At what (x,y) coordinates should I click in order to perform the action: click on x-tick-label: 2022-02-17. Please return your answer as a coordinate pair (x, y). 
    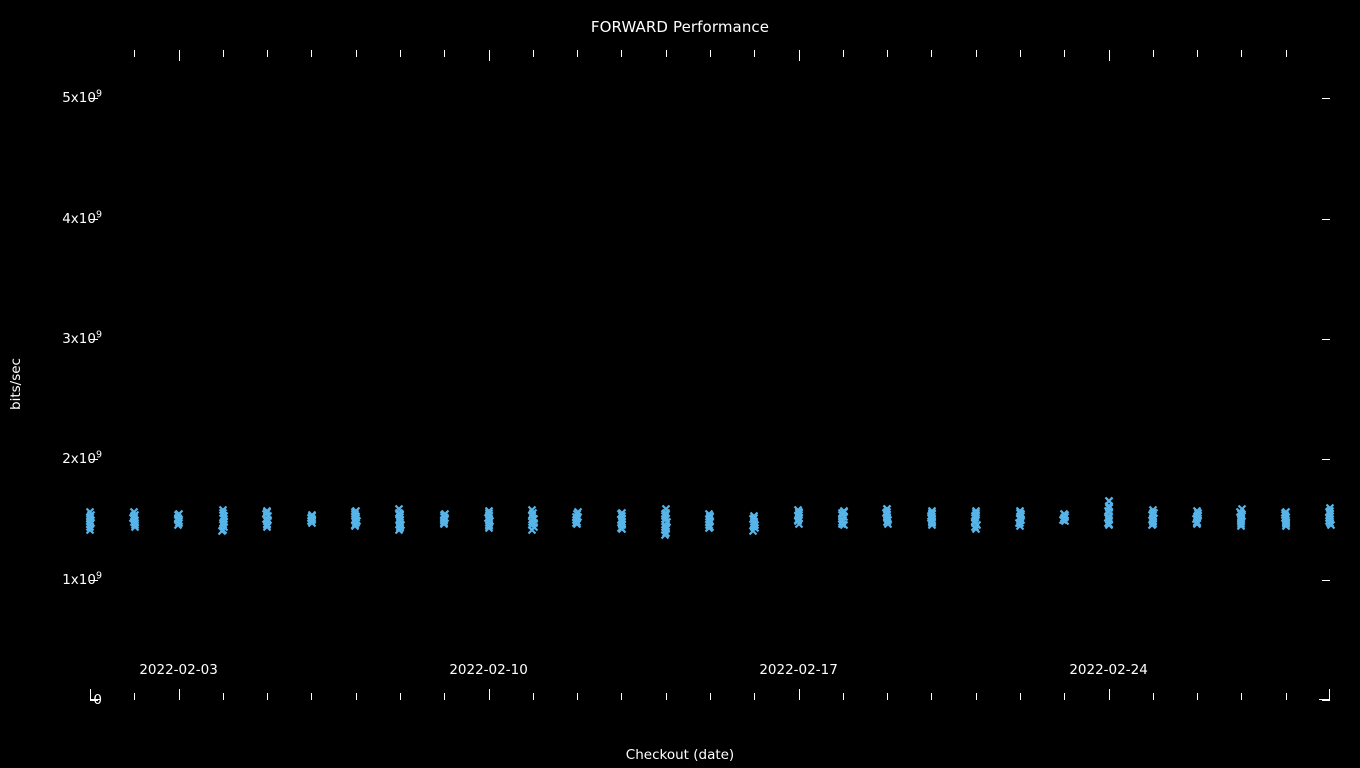
    Looking at the image, I should click on (798, 670).